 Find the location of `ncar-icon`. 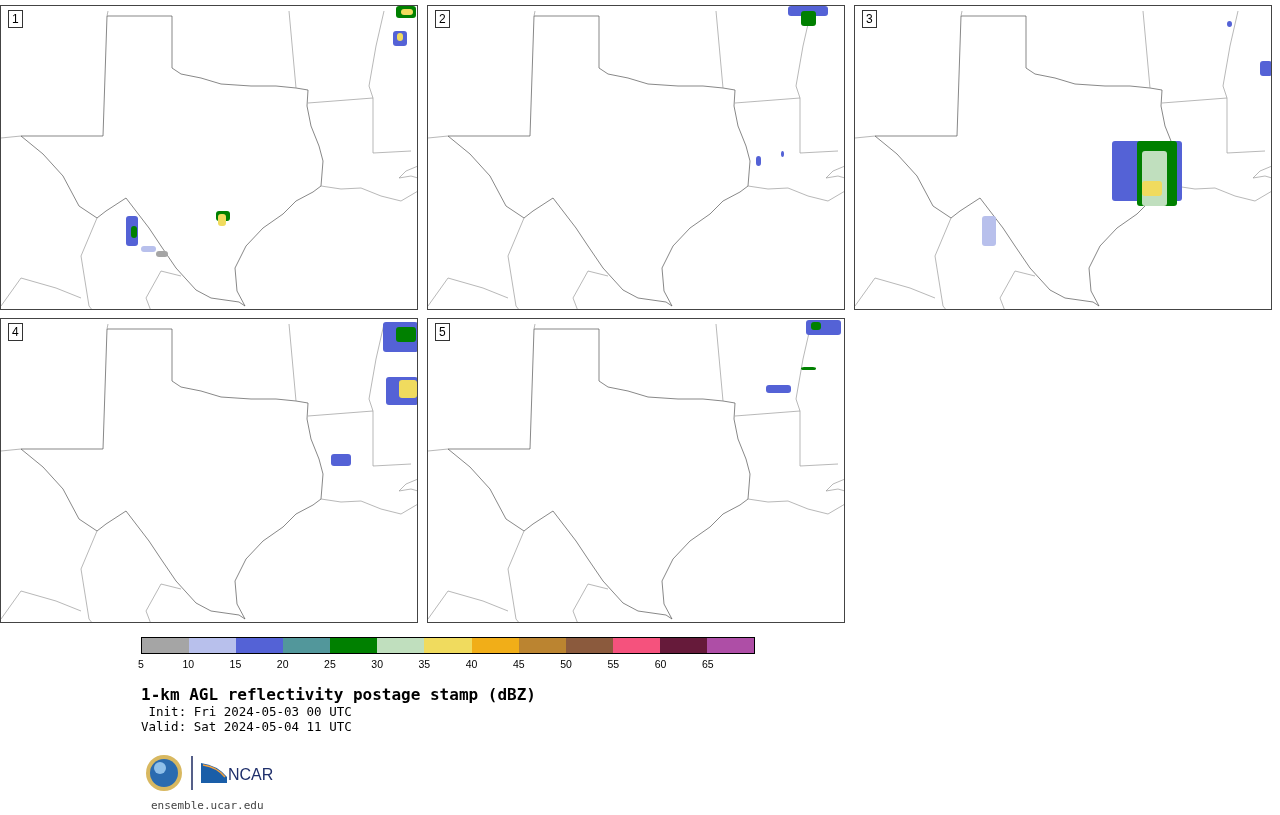

ncar-icon is located at coordinates (214, 773).